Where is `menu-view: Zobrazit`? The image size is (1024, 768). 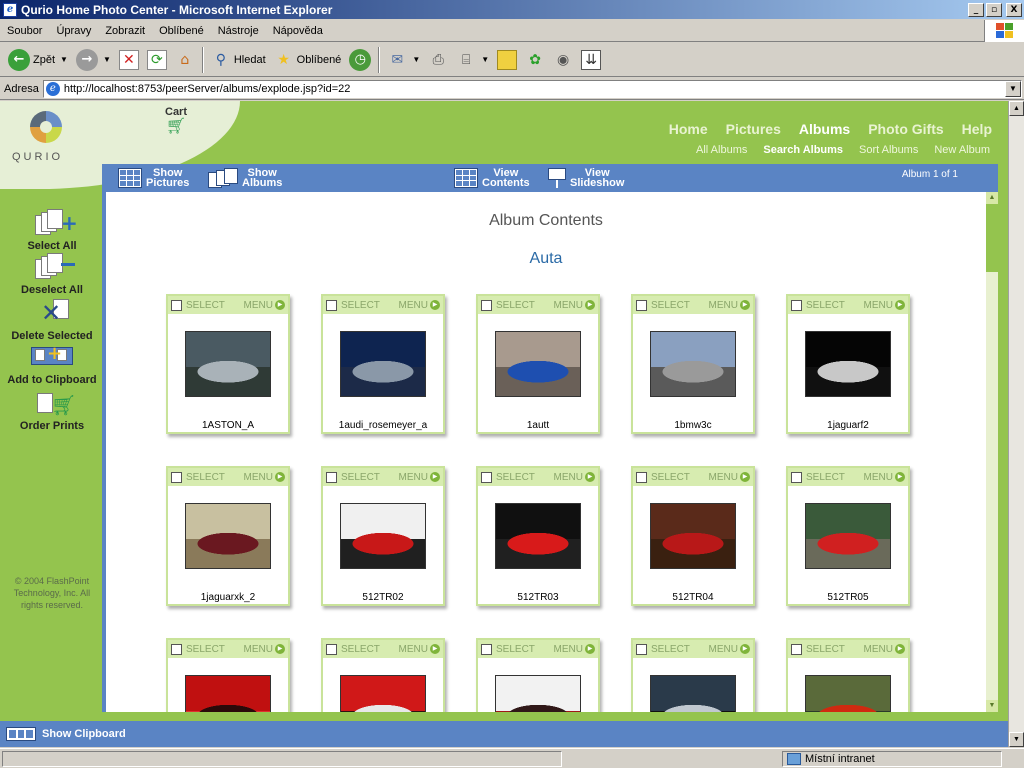 menu-view: Zobrazit is located at coordinates (125, 31).